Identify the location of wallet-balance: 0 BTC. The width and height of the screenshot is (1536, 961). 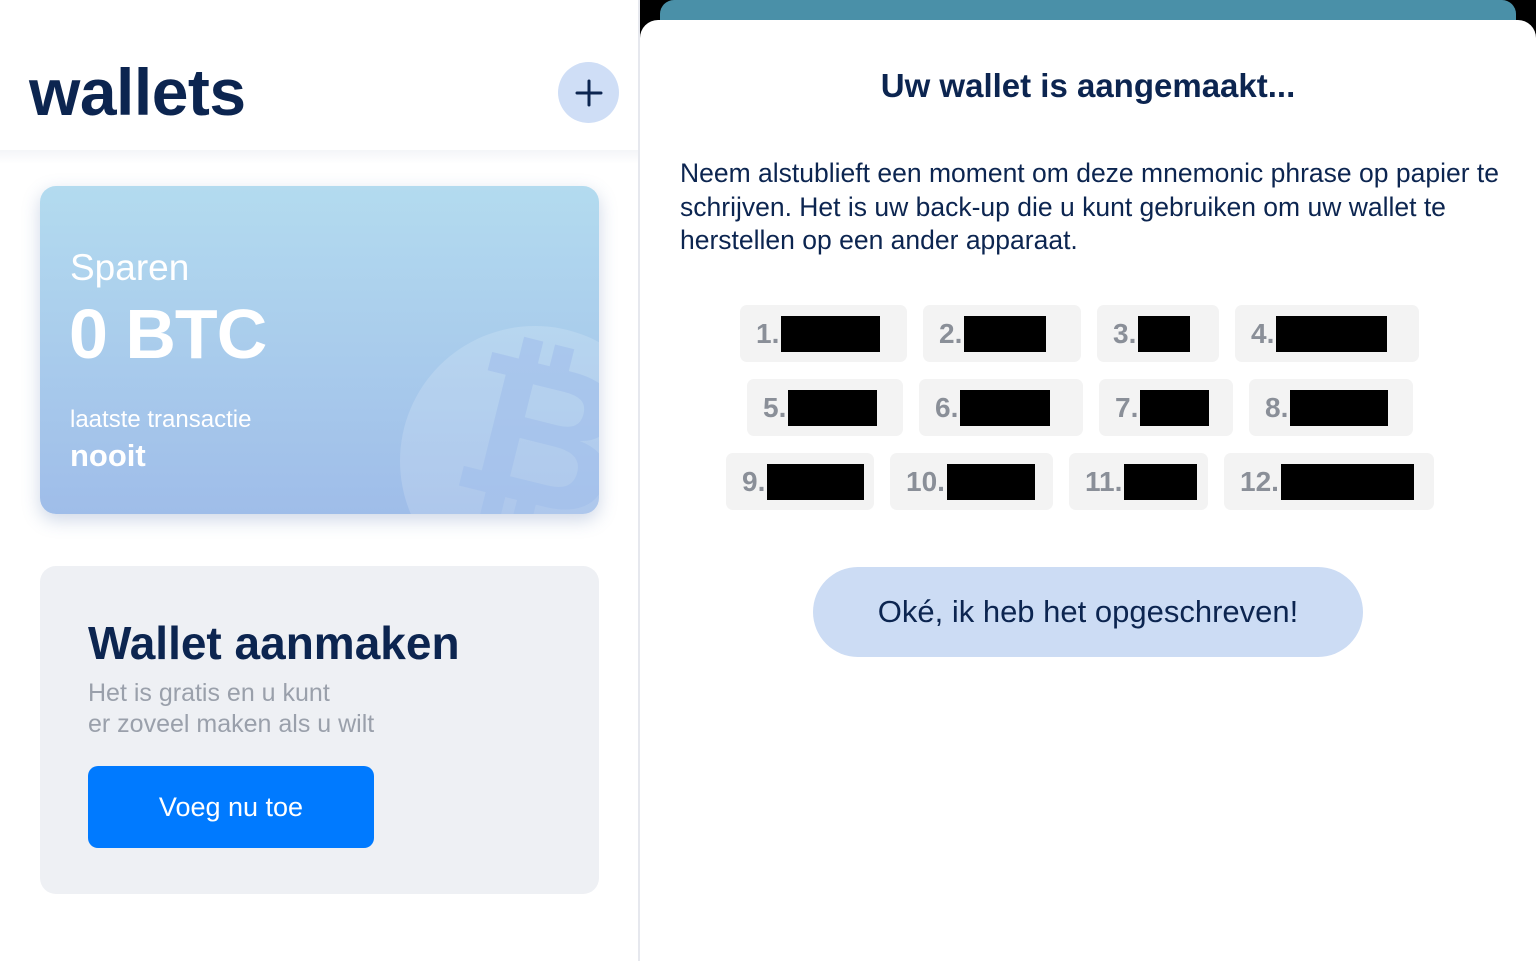
(168, 334).